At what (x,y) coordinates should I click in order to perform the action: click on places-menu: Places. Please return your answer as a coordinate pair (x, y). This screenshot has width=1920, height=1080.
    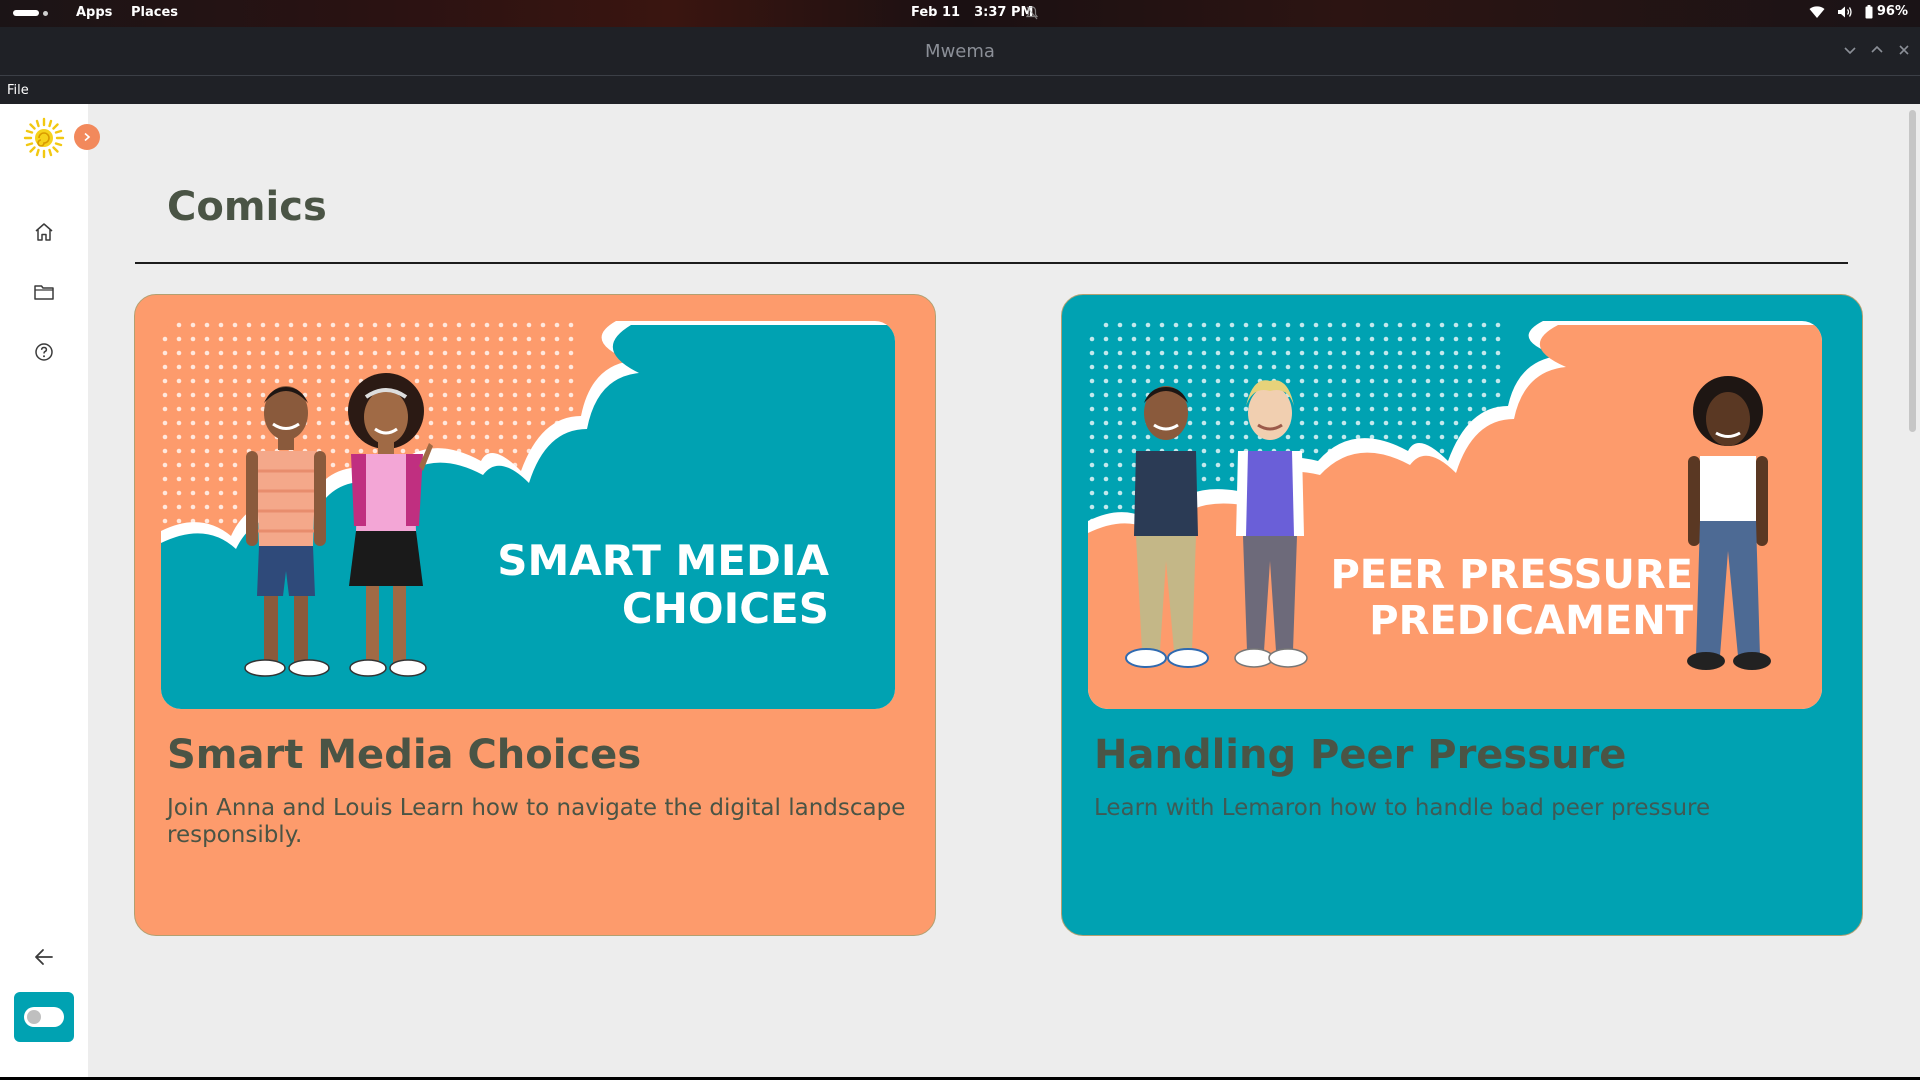
    Looking at the image, I should click on (154, 12).